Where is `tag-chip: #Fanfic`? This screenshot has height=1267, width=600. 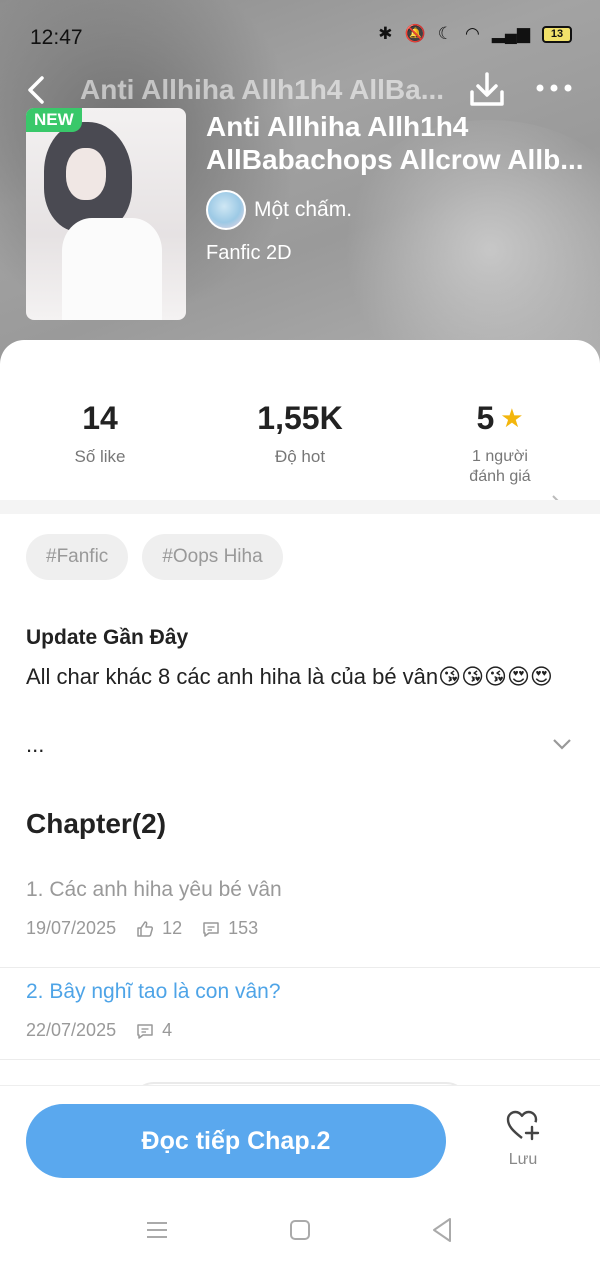
tag-chip: #Fanfic is located at coordinates (77, 557).